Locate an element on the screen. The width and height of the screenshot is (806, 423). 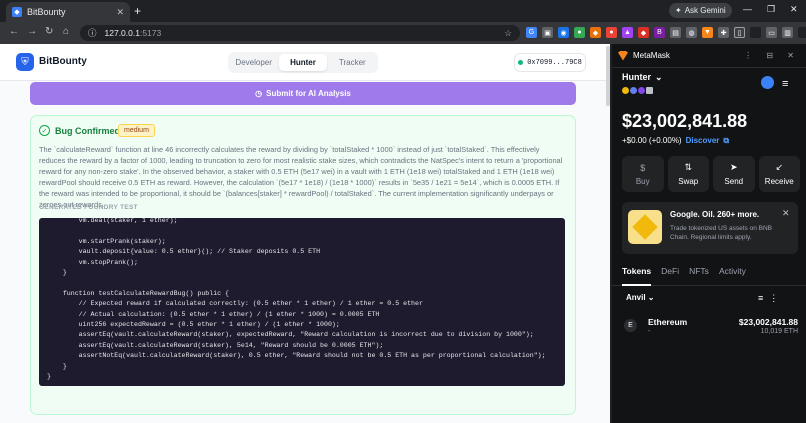
more-icon: ⋮ is located at coordinates (776, 298).